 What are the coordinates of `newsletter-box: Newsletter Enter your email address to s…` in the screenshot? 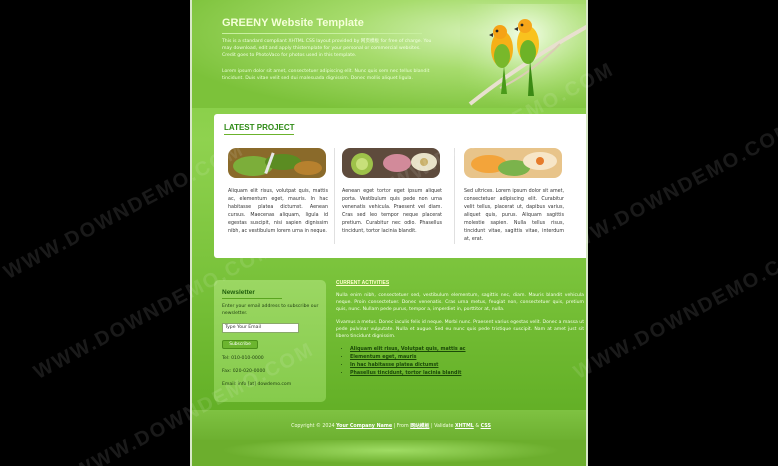 It's located at (270, 341).